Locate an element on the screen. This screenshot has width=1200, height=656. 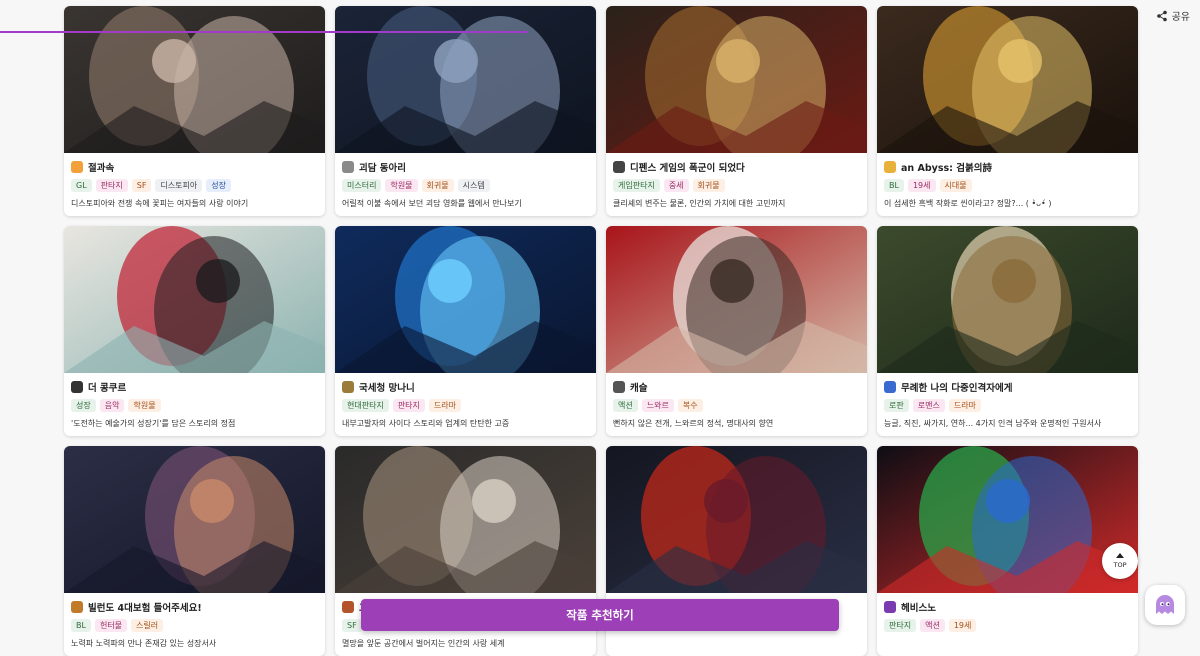
worker-icon is located at coordinates (77, 607).